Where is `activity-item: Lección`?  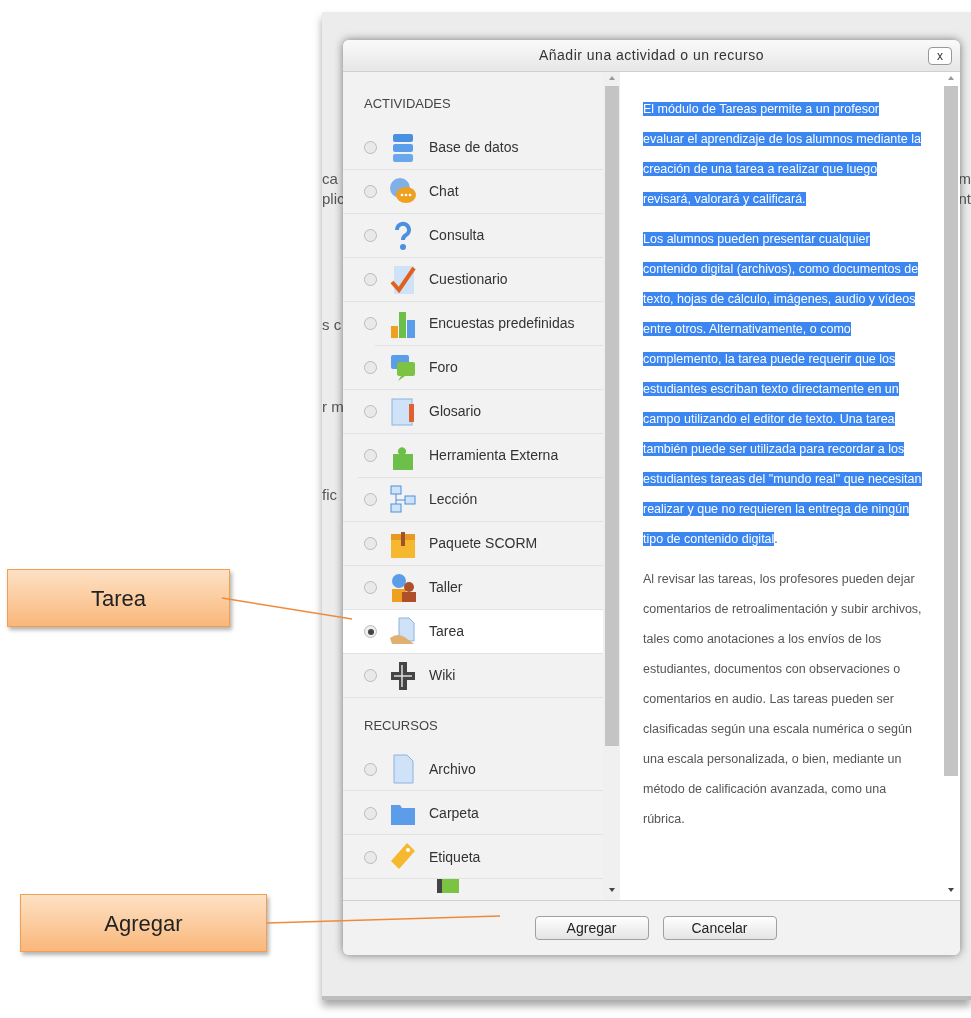 activity-item: Lección is located at coordinates (473, 499).